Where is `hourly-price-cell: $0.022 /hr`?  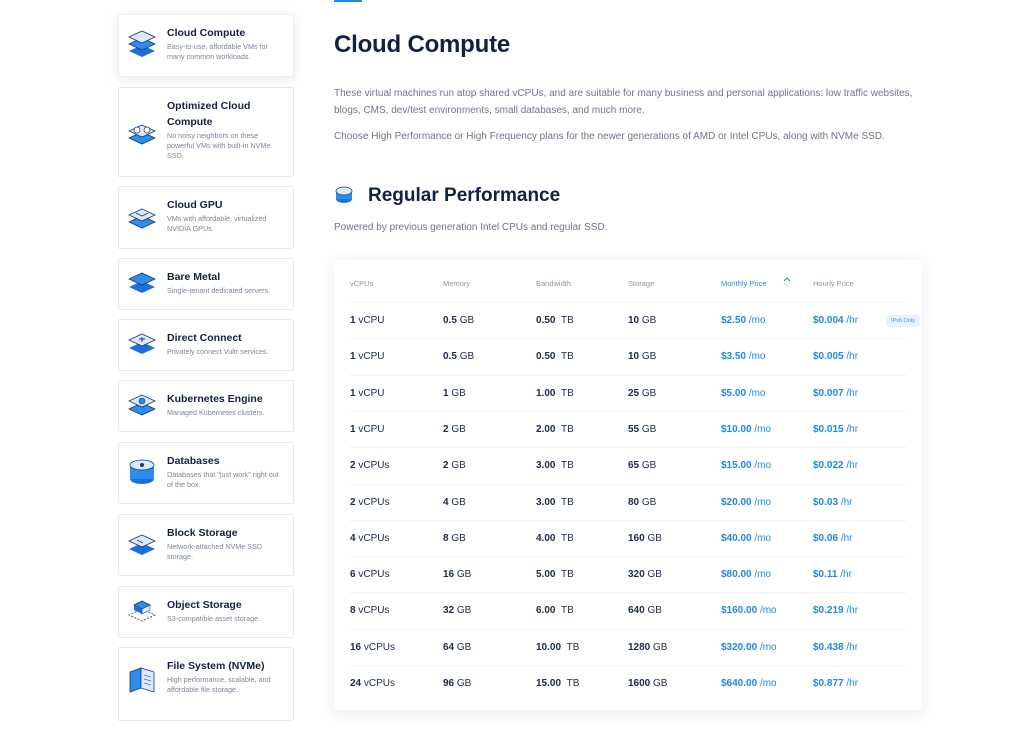
hourly-price-cell: $0.022 /hr is located at coordinates (835, 465).